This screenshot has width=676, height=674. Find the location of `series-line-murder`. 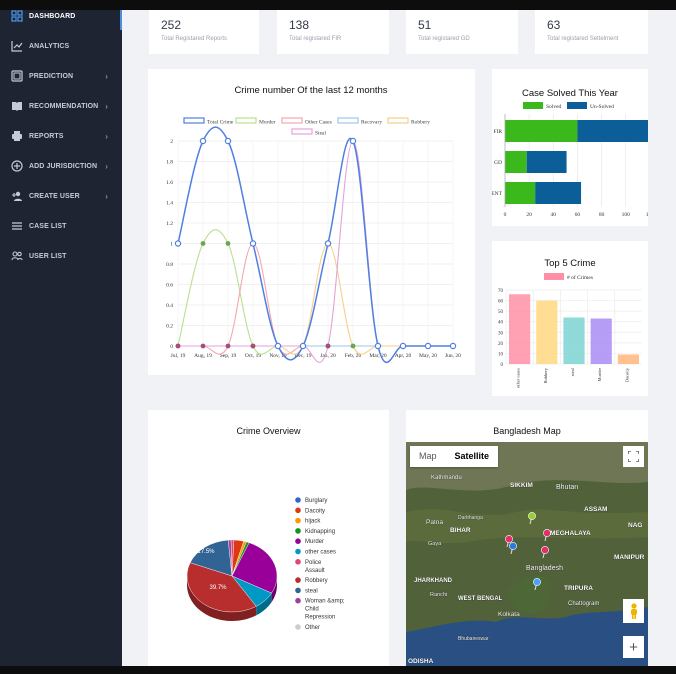

series-line-murder is located at coordinates (315, 292).